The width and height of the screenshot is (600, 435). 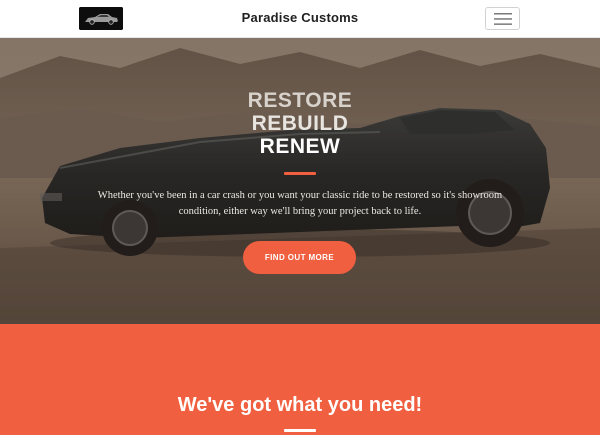 I want to click on navbar: Paradise Customs, so click(x=300, y=19).